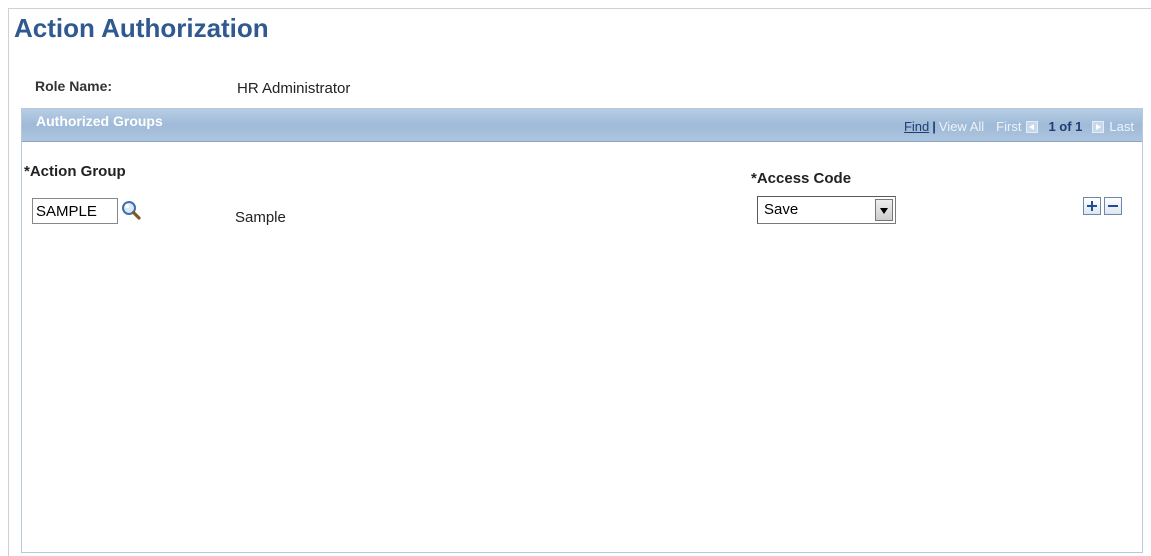 The height and width of the screenshot is (556, 1151). Describe the element at coordinates (260, 217) in the screenshot. I see `action-group-description: Sample` at that location.